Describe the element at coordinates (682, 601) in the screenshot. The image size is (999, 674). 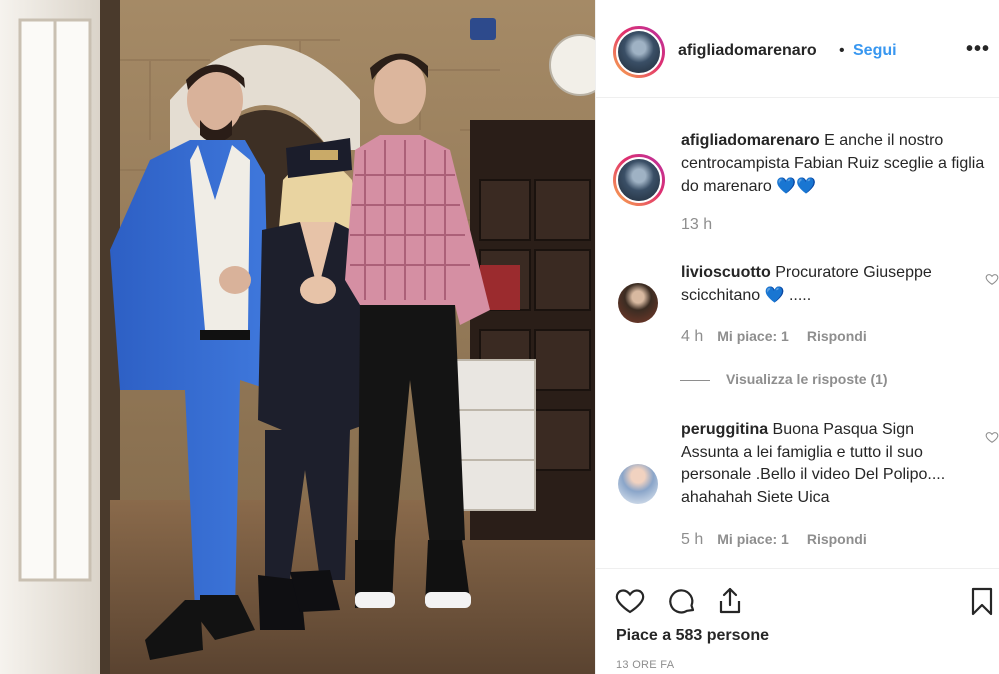
I see `comment-icon` at that location.